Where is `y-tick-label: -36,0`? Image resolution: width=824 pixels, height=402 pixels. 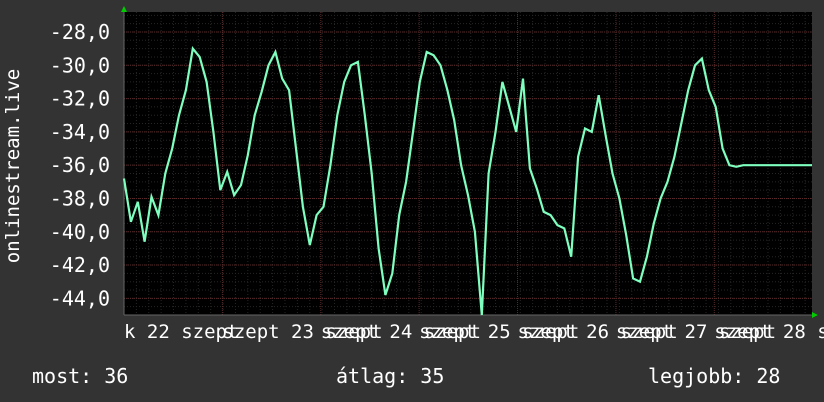
y-tick-label: -36,0 is located at coordinates (80, 165).